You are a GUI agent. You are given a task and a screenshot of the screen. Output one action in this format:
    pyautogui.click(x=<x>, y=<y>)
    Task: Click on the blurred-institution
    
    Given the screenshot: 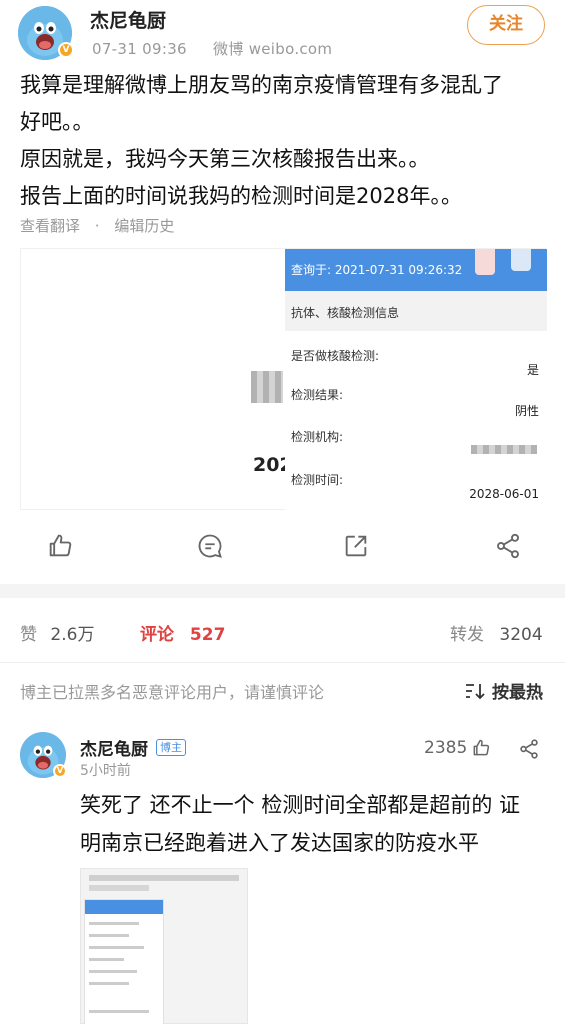 What is the action you would take?
    pyautogui.click(x=504, y=449)
    